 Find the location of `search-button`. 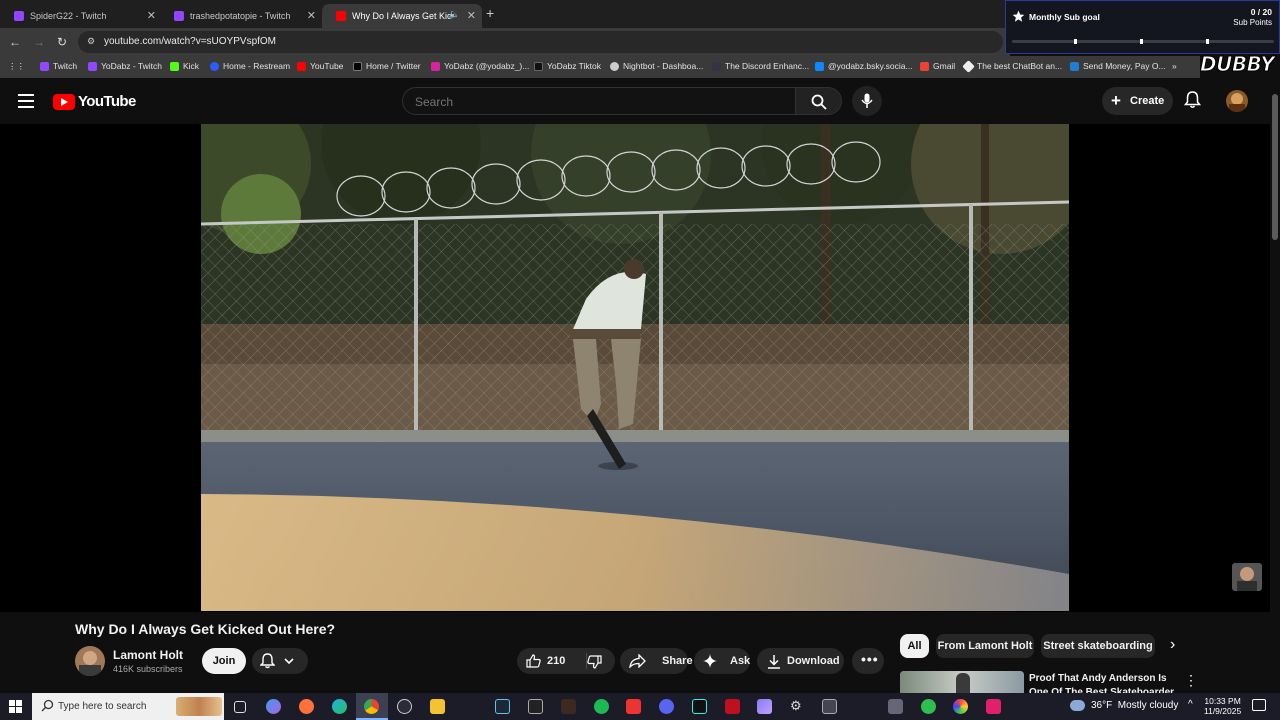

search-button is located at coordinates (818, 101).